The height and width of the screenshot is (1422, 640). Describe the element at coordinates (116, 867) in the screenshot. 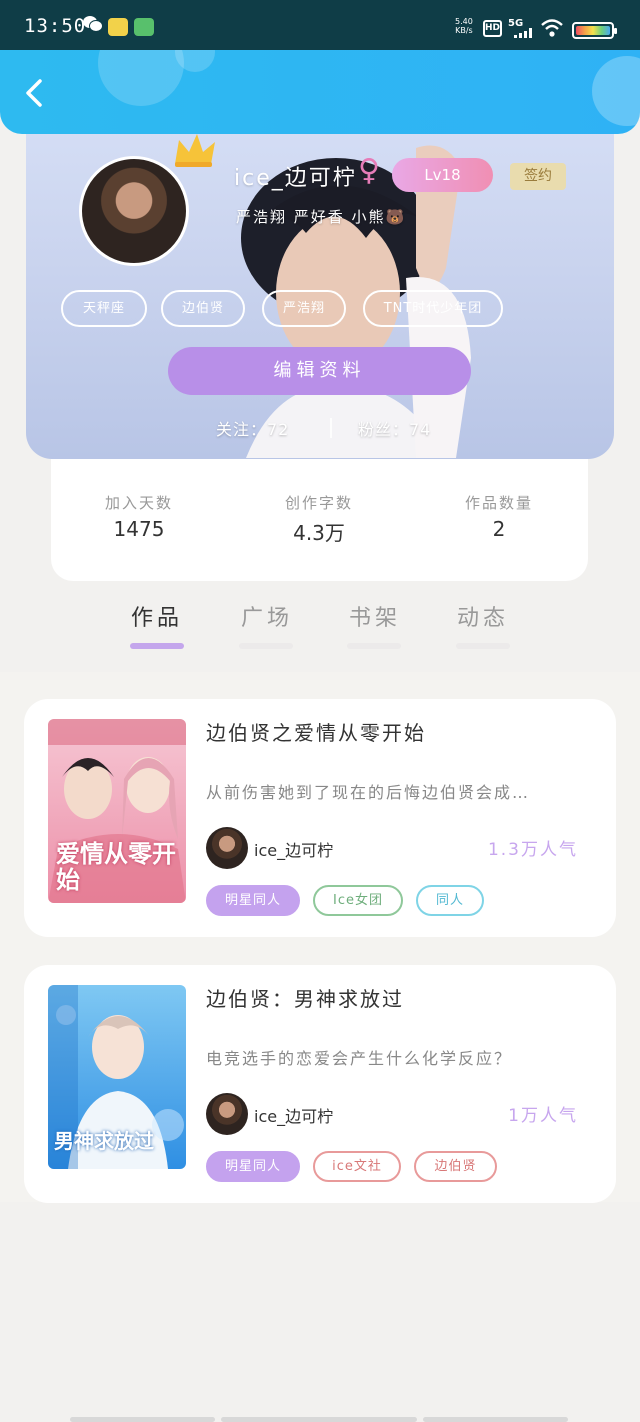

I see `cover-title: 爱情从零开始` at that location.